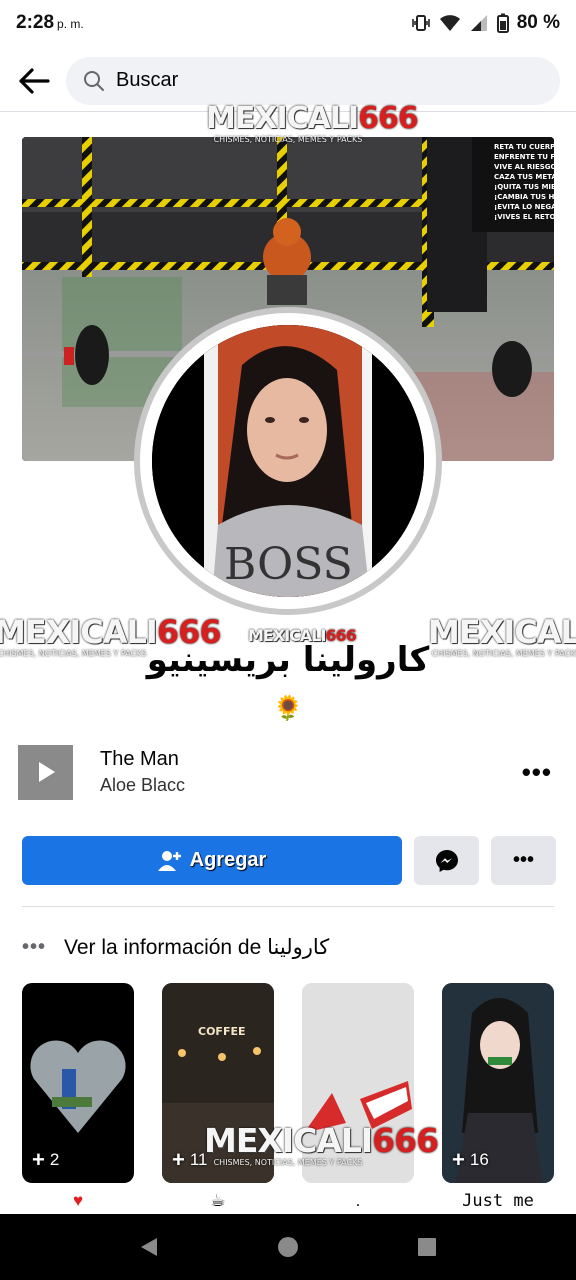  What do you see at coordinates (218, 1200) in the screenshot?
I see `featured-caption: ☕` at bounding box center [218, 1200].